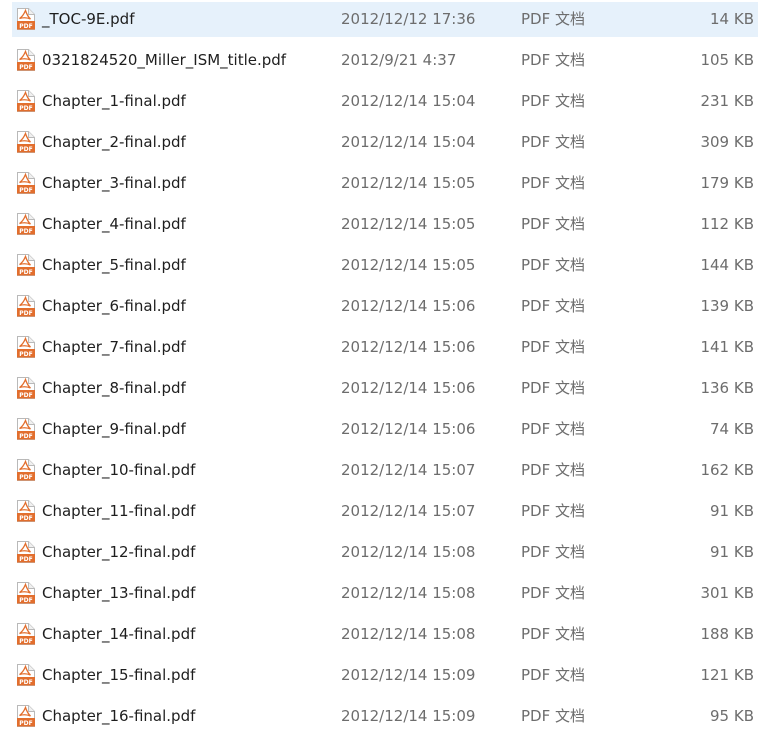 Image resolution: width=765 pixels, height=738 pixels. I want to click on file-name: Chapter_6-final.pdf, so click(114, 306).